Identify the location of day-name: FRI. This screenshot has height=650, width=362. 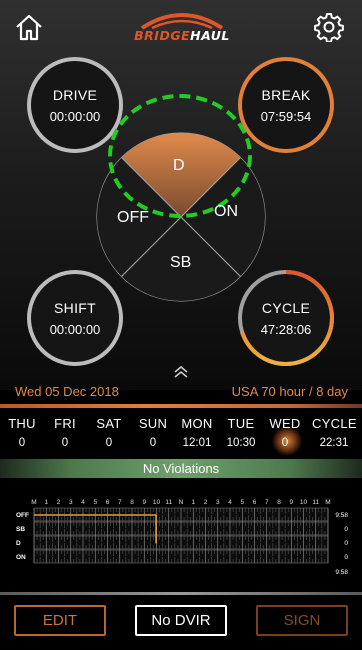
(65, 423).